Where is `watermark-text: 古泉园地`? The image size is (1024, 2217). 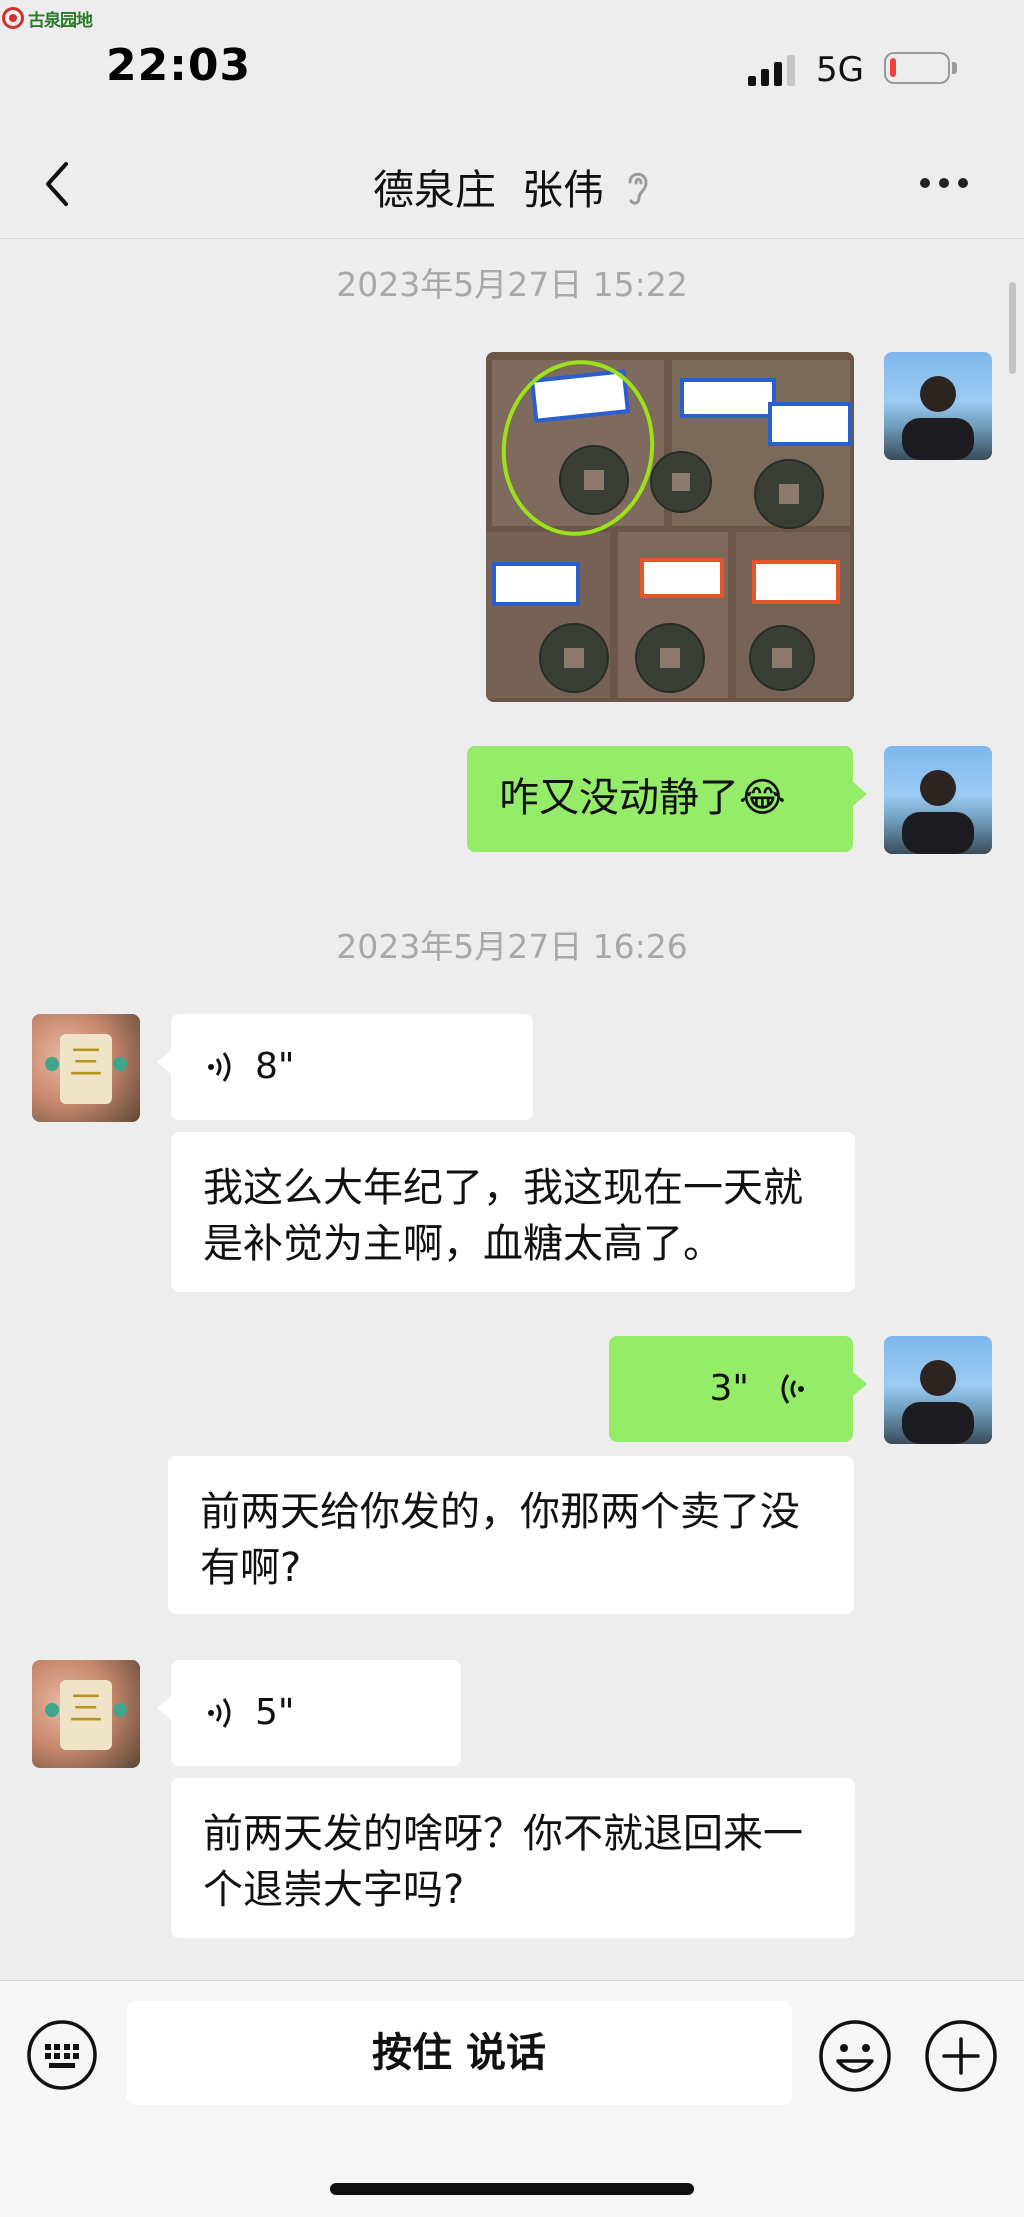 watermark-text: 古泉园地 is located at coordinates (60, 20).